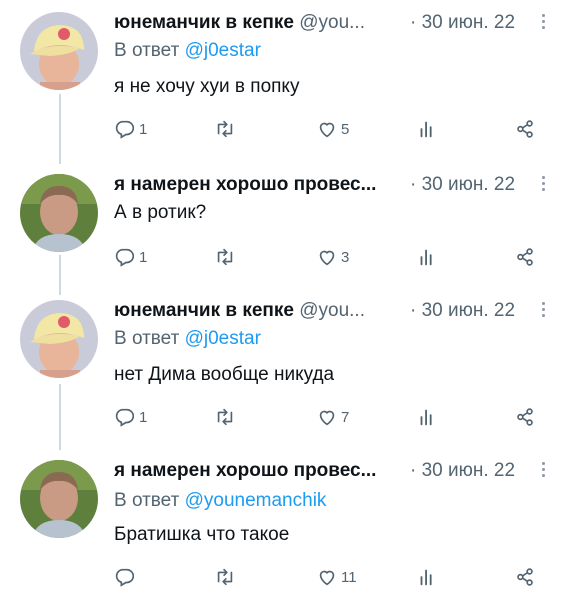 The image size is (576, 604). What do you see at coordinates (207, 86) in the screenshot?
I see `tweet-text: я не хочу хуи в попку` at bounding box center [207, 86].